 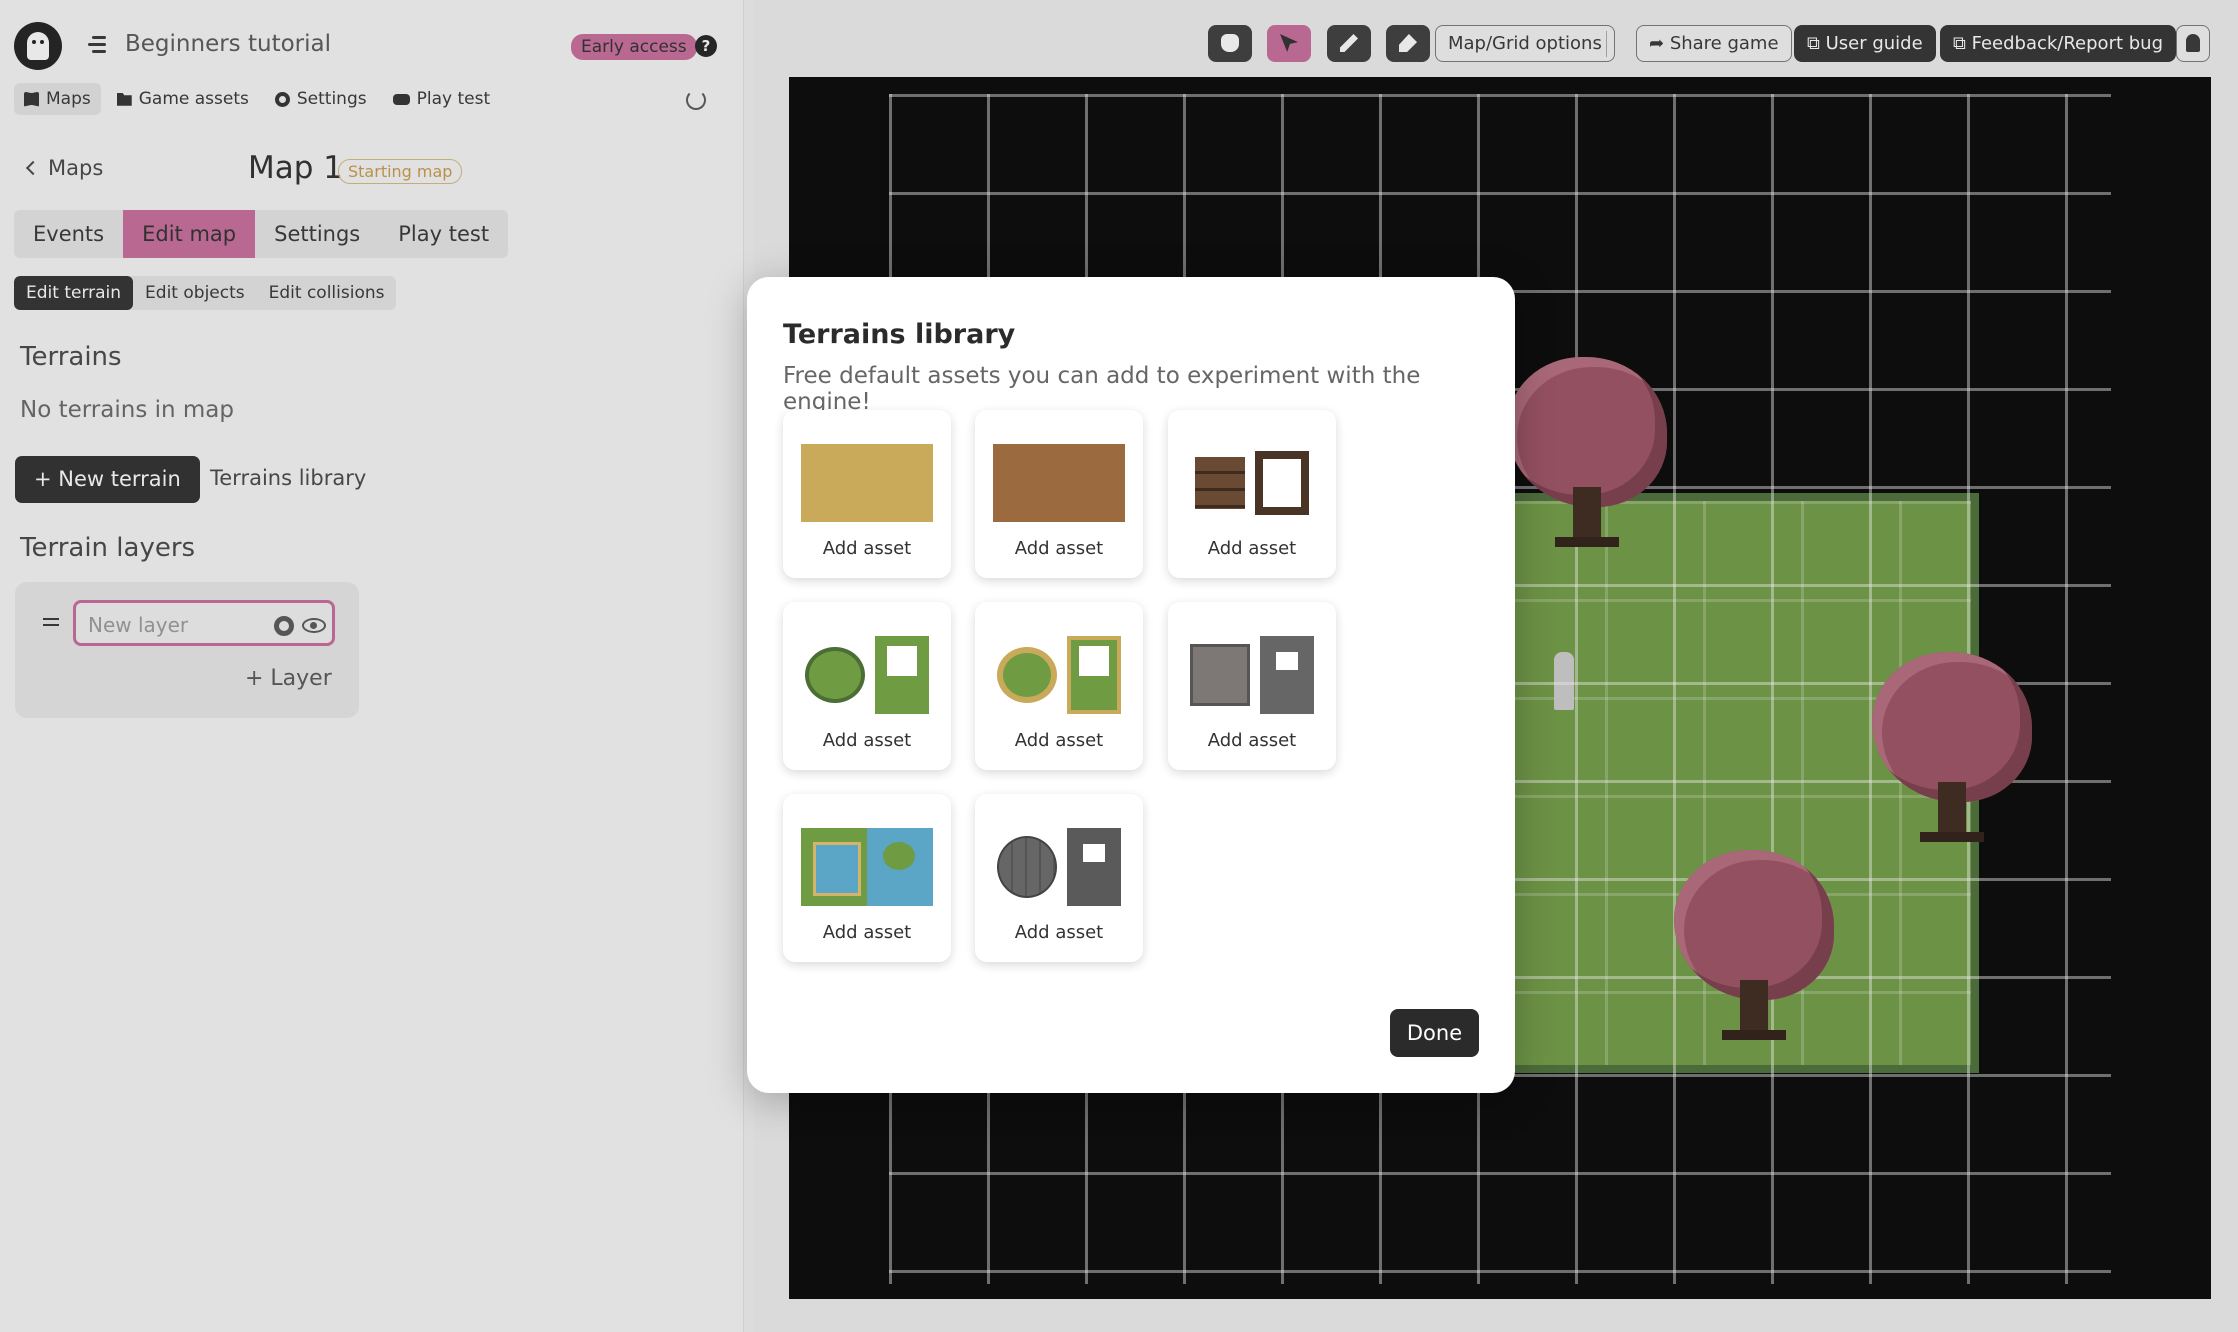 I want to click on asset-card-brick: Add asset, so click(x=1059, y=878).